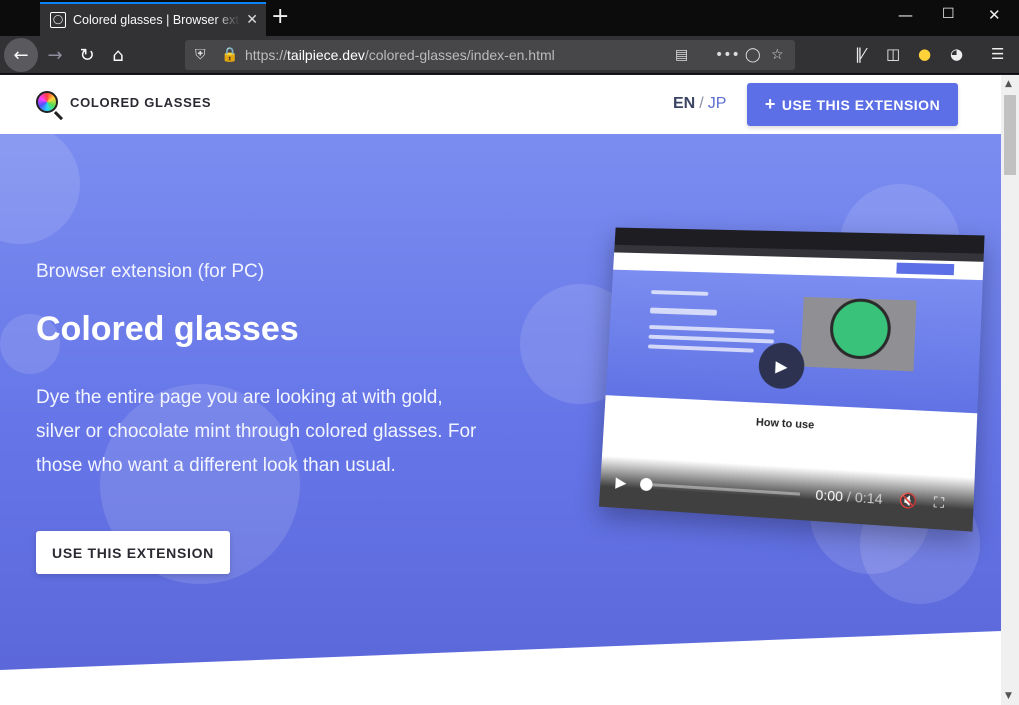  Describe the element at coordinates (150, 271) in the screenshot. I see `hero-eyebrow: Browser extension (for PC)` at that location.